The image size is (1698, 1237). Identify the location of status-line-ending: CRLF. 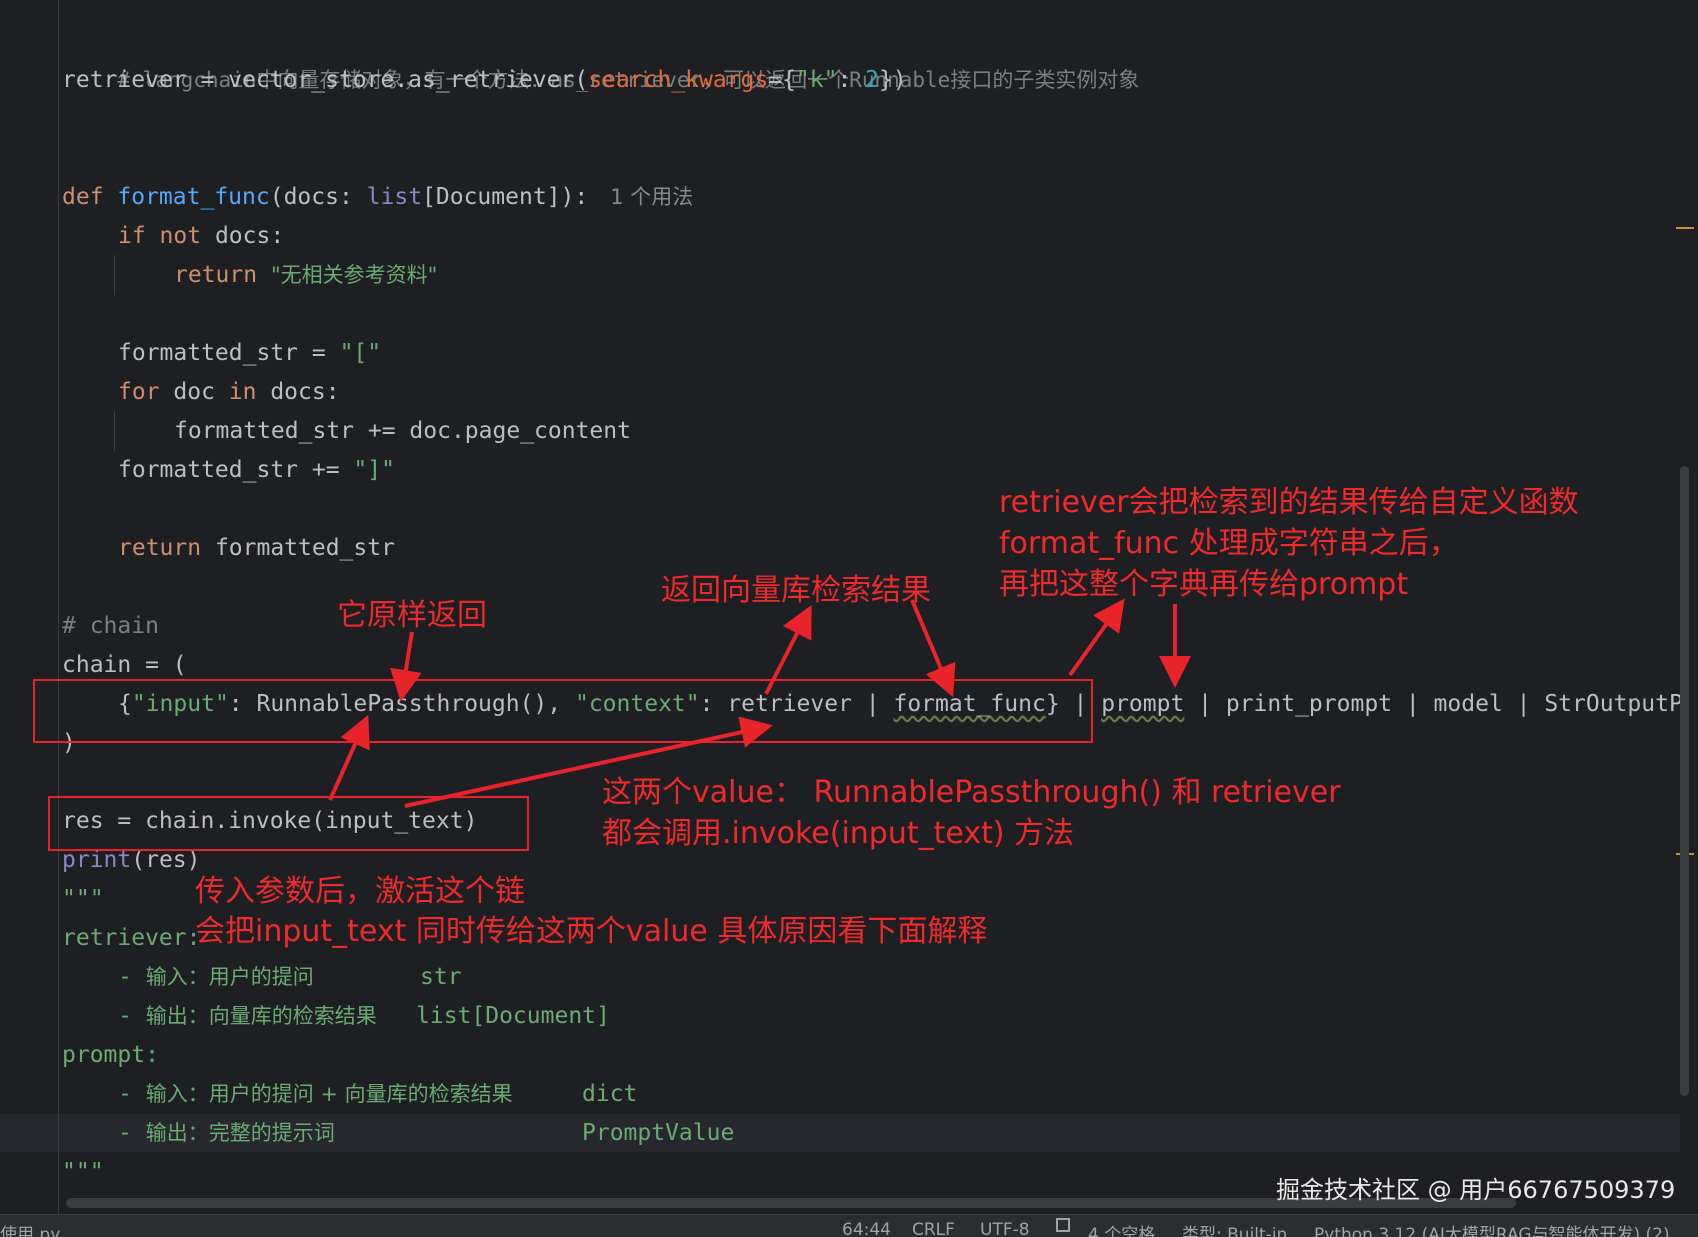
(933, 1228).